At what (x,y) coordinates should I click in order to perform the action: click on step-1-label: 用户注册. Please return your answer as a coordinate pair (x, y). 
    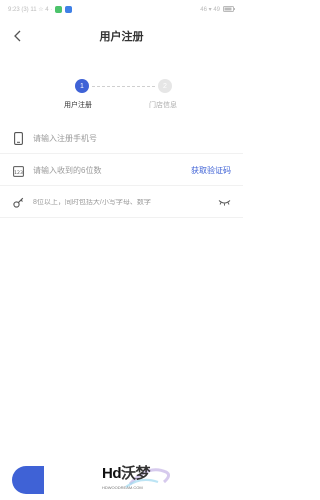
    Looking at the image, I should click on (78, 105).